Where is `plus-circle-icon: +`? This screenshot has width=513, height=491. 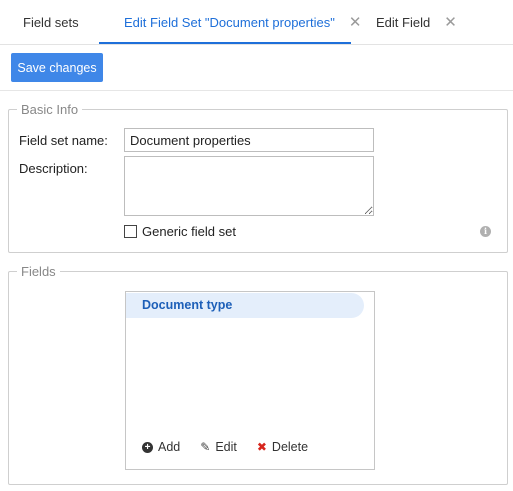 plus-circle-icon: + is located at coordinates (147, 447).